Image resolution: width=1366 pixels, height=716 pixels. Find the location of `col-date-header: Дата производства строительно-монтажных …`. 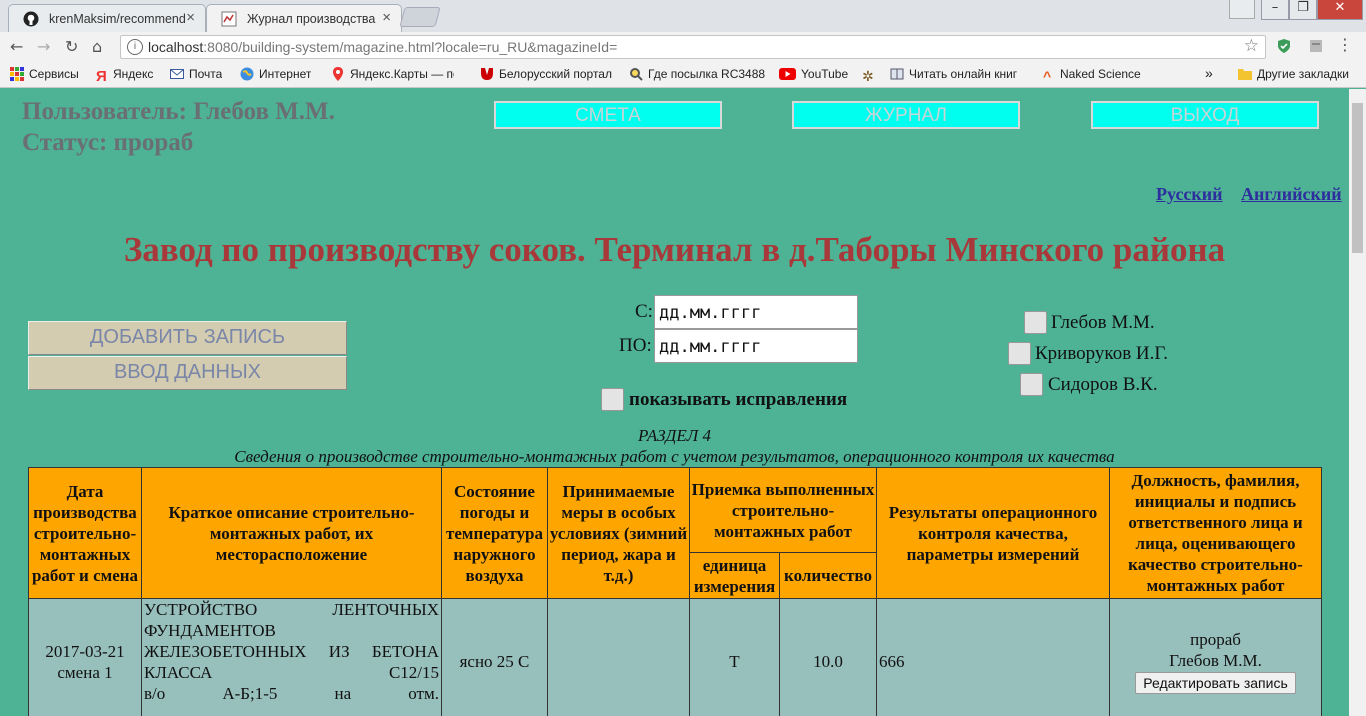

col-date-header: Дата производства строительно-монтажных … is located at coordinates (85, 533).